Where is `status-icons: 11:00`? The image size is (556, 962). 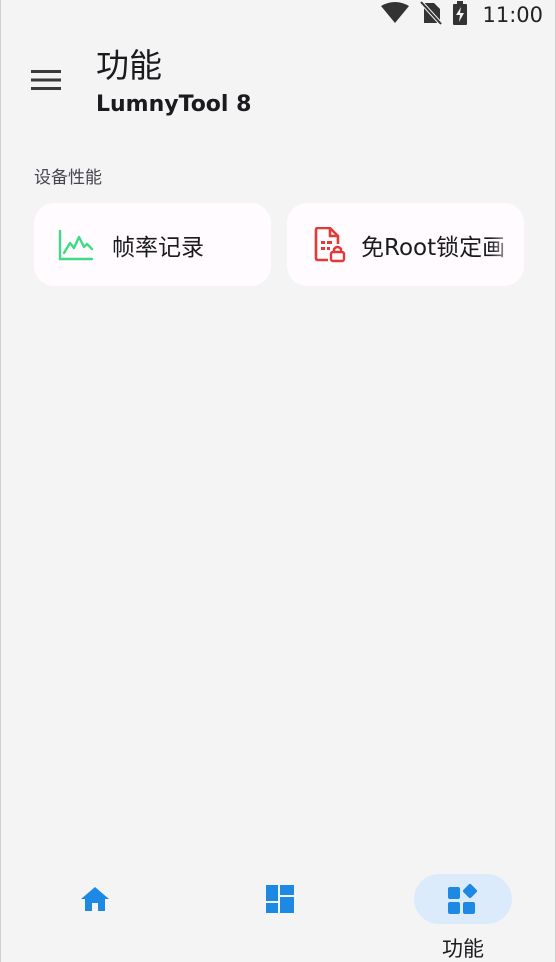 status-icons: 11:00 is located at coordinates (461, 14).